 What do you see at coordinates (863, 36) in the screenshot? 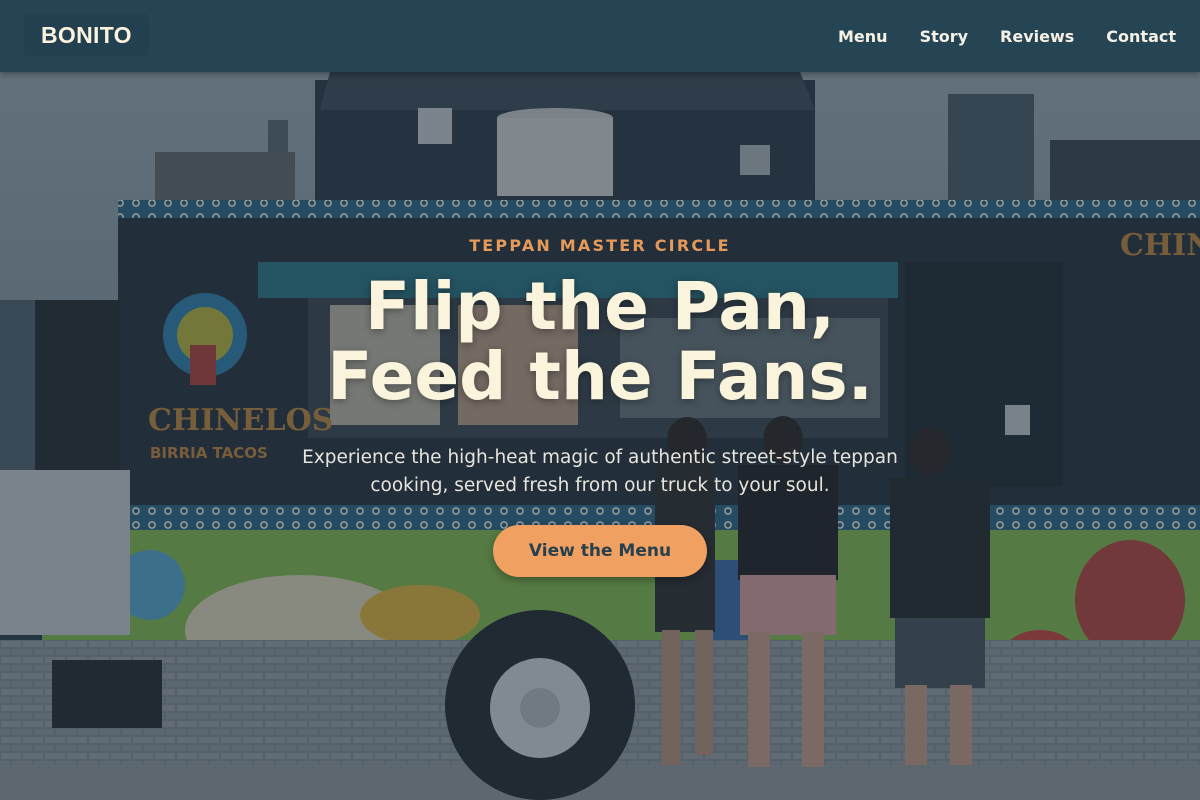
I see `nav-link-menu: Menu` at bounding box center [863, 36].